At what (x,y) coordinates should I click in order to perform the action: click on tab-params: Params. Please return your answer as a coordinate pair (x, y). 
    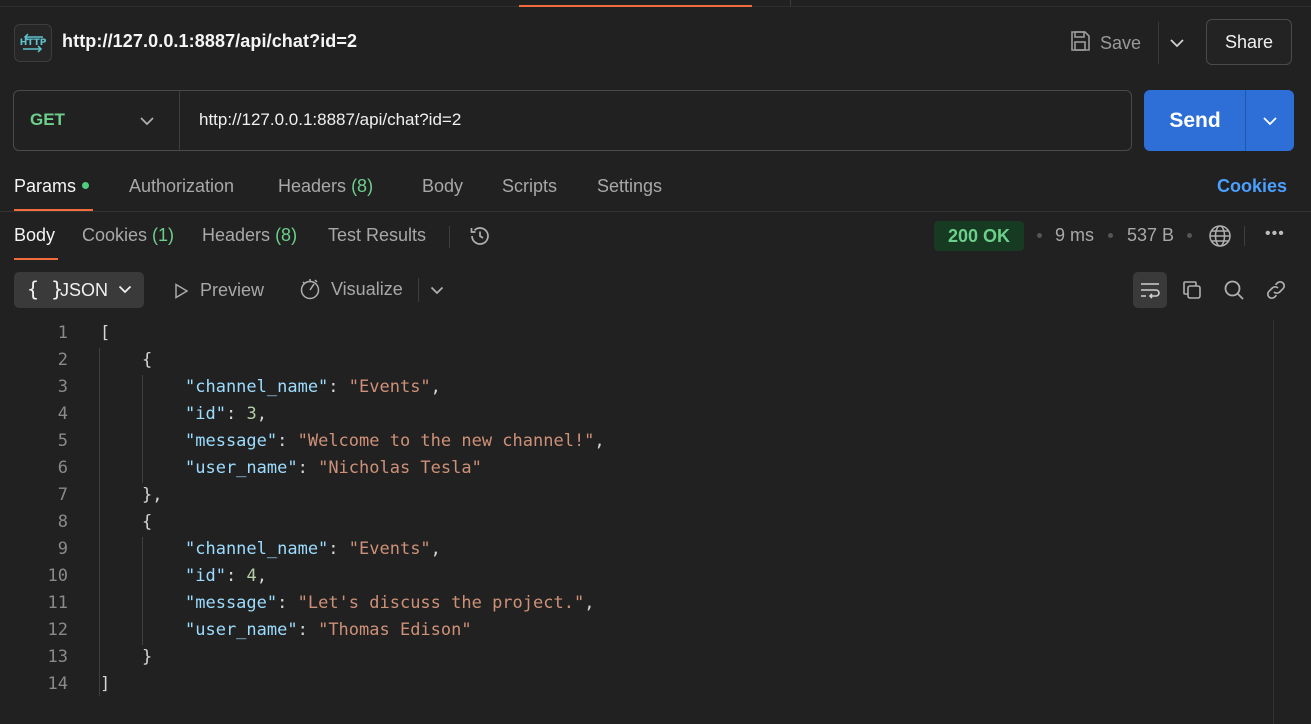
    Looking at the image, I should click on (52, 186).